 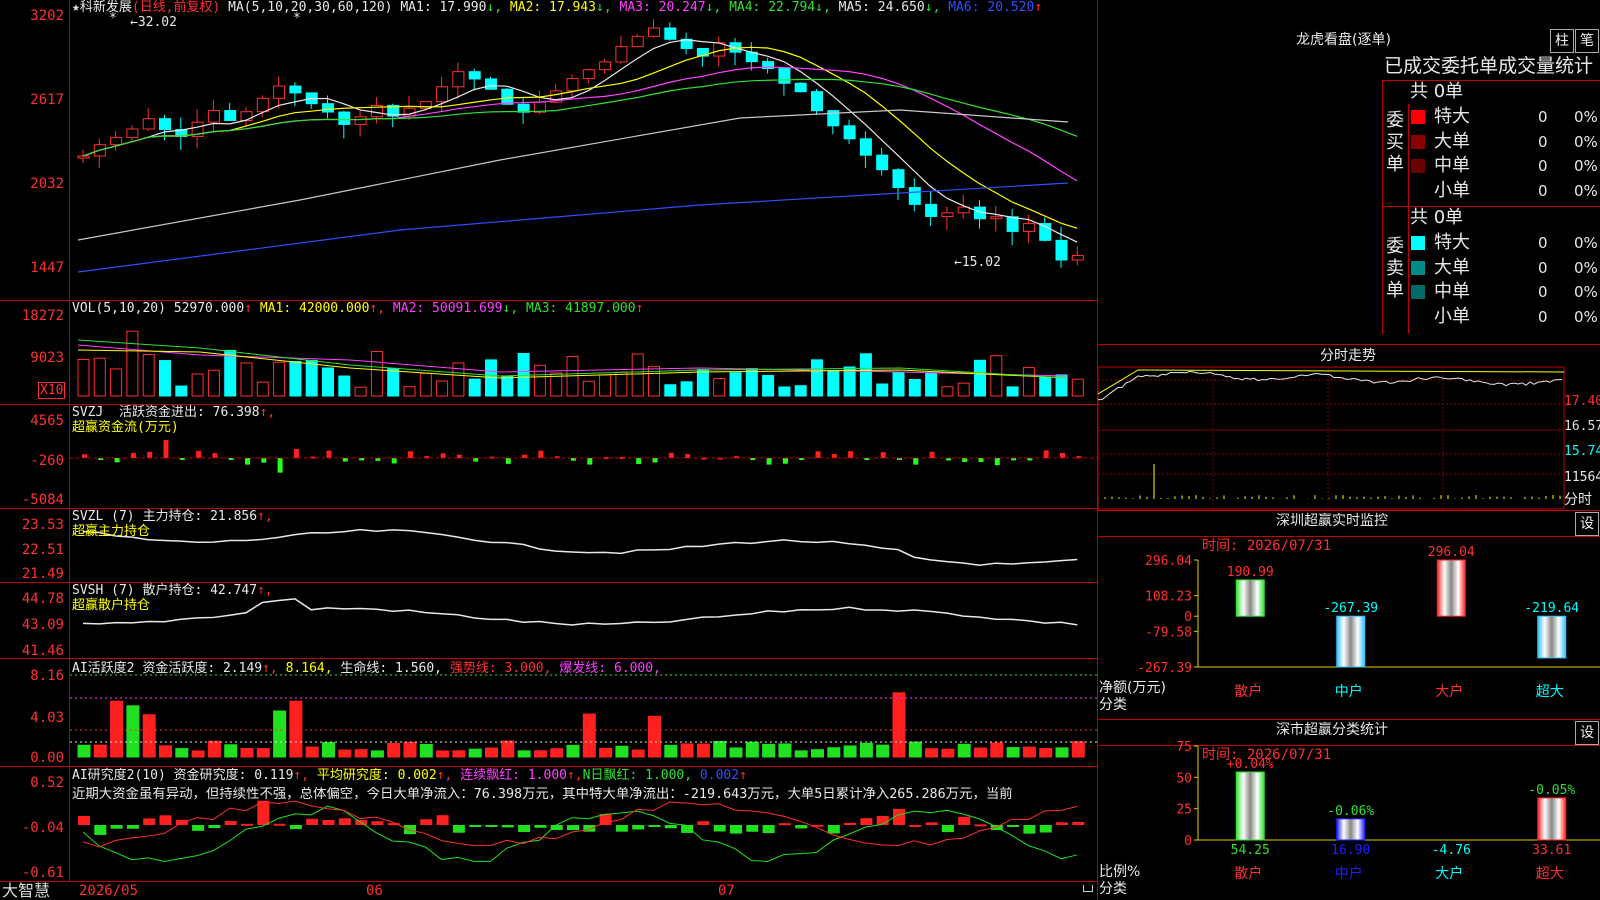 I want to click on intraday-panel: 分时走势 17.40 16.57 15.74 11564 分时, so click(x=1349, y=427).